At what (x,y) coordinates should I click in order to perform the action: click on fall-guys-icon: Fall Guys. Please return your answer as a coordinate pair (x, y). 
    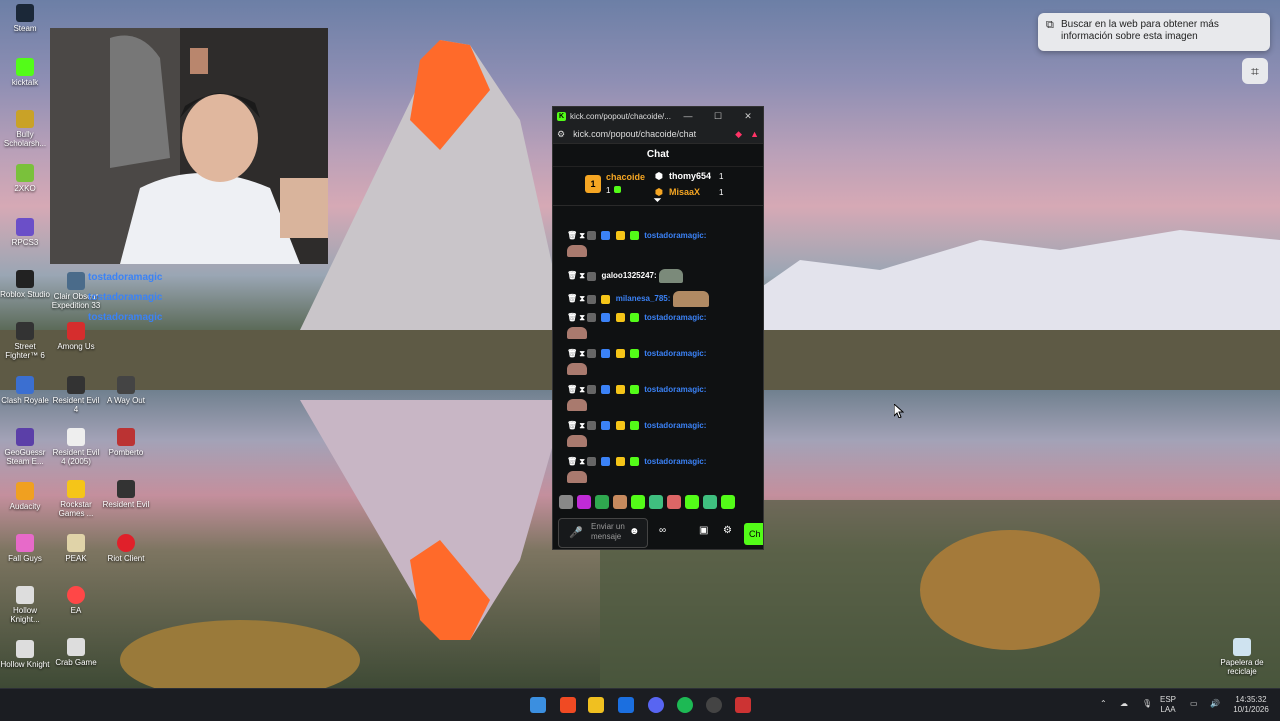
    Looking at the image, I should click on (25, 548).